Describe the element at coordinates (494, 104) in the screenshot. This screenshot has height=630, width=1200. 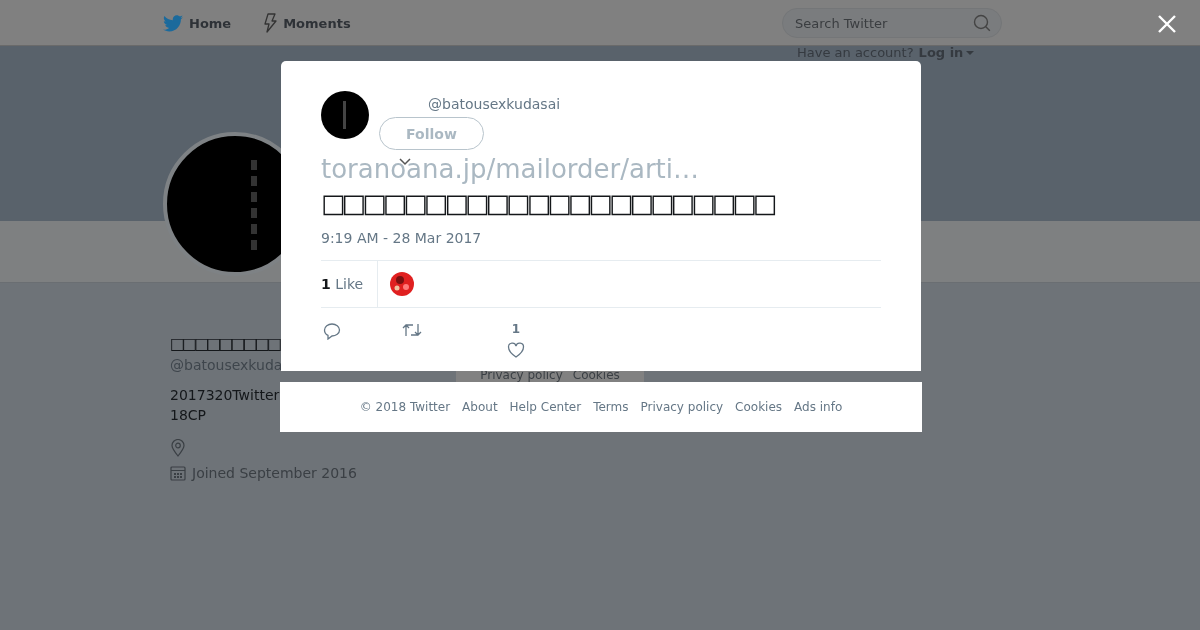
I see `user-handle: @batousexkudasai` at that location.